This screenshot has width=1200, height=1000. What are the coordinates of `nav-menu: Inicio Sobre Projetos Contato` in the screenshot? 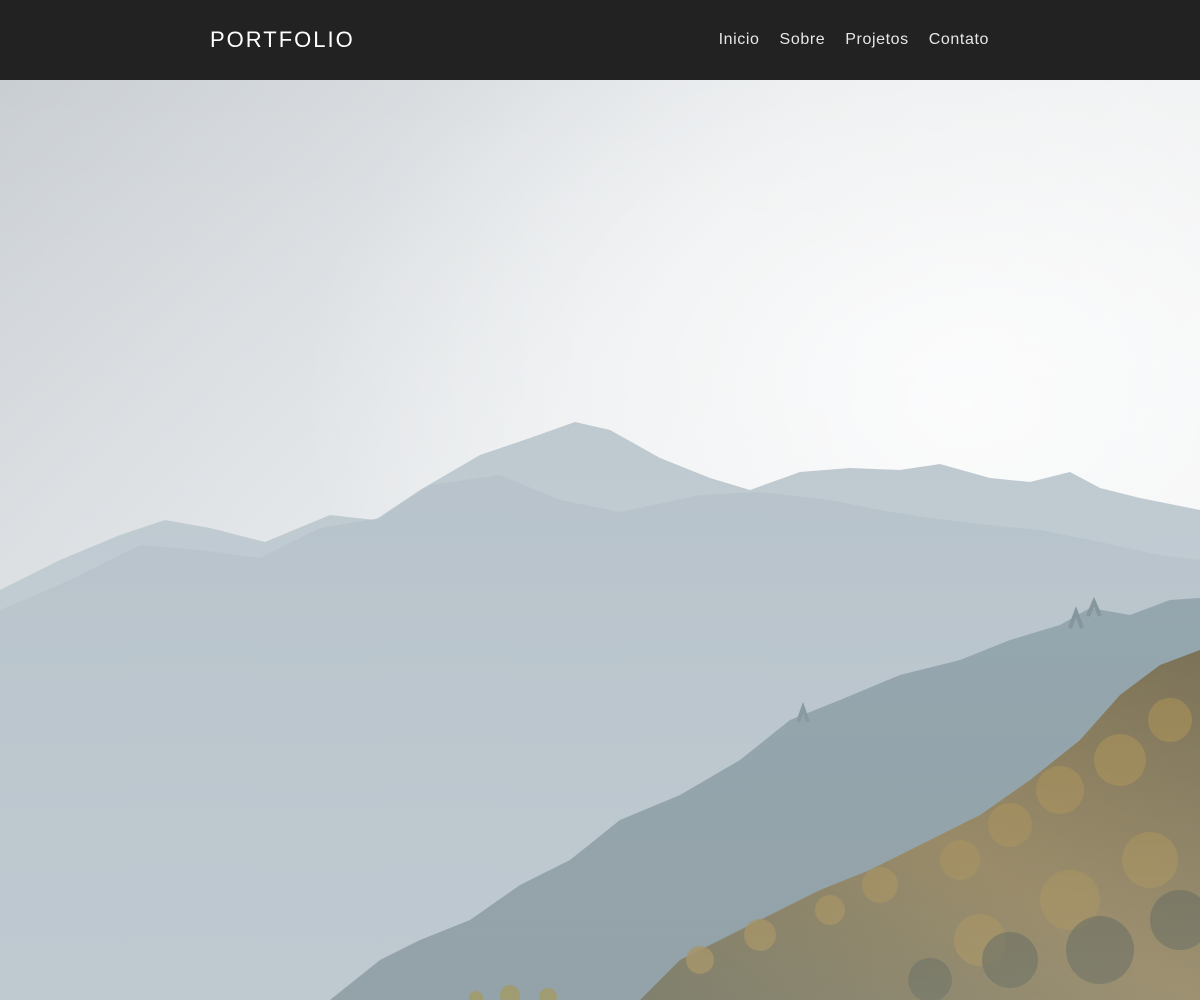 It's located at (854, 40).